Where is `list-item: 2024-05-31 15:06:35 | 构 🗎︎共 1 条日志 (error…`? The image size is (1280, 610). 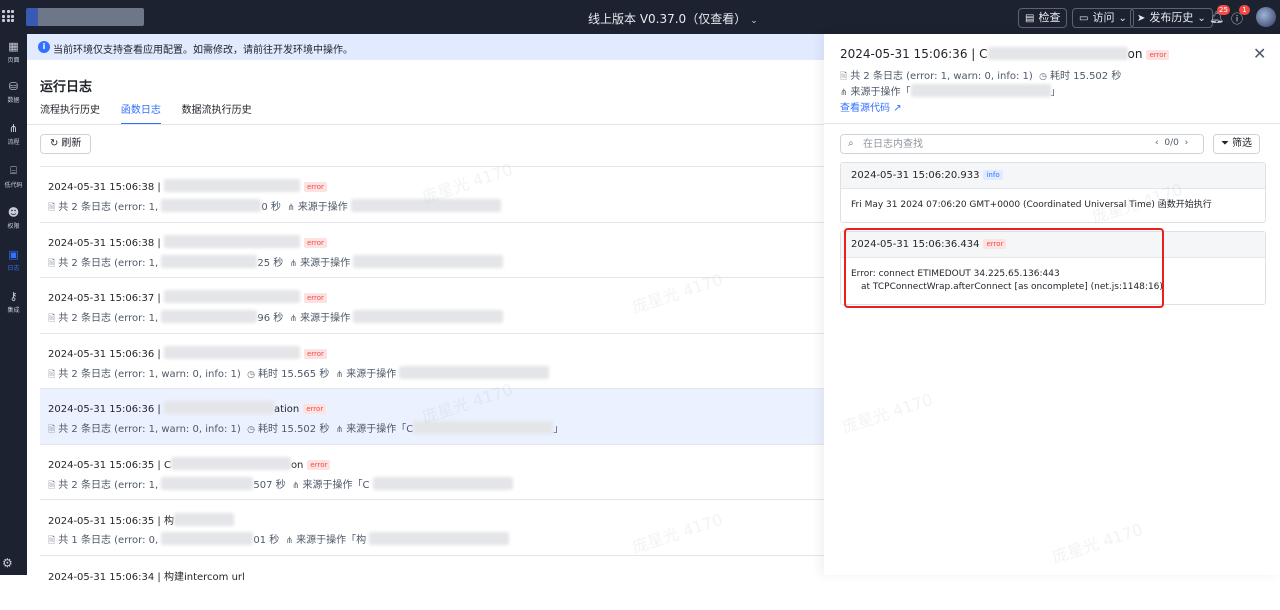 list-item: 2024-05-31 15:06:35 | 构 🗎︎共 1 条日志 (error… is located at coordinates (432, 527).